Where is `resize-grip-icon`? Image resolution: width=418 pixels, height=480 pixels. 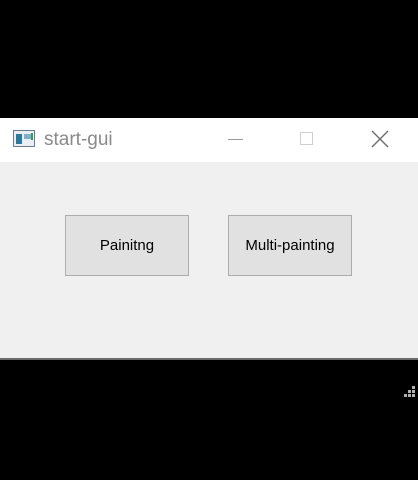 resize-grip-icon is located at coordinates (408, 393).